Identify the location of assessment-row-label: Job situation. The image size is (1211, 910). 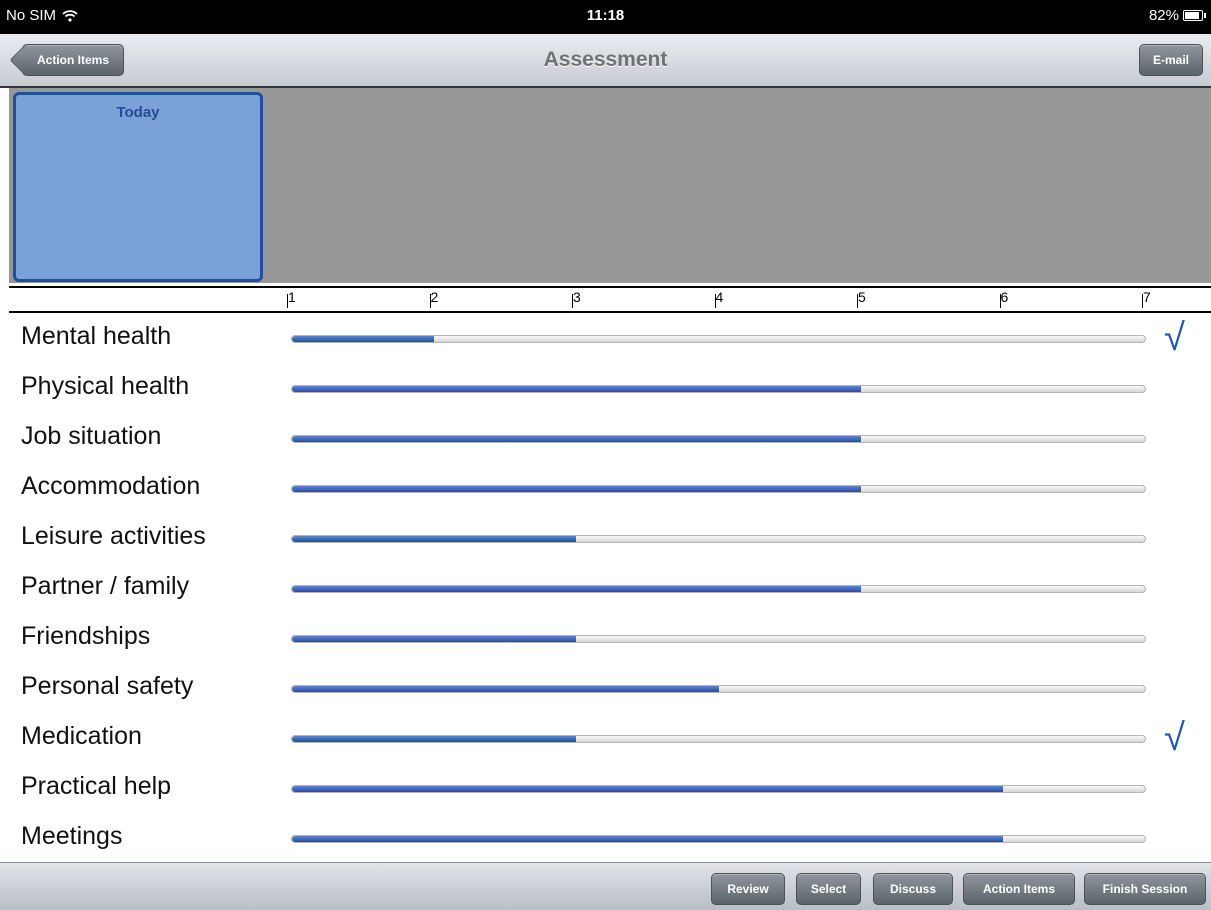
(91, 436).